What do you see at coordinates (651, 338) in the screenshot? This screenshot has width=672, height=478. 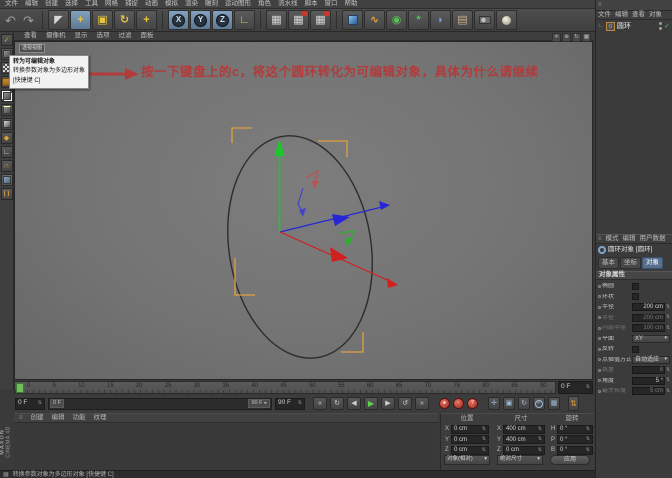 I see `plane-dropdown: XY ▾` at bounding box center [651, 338].